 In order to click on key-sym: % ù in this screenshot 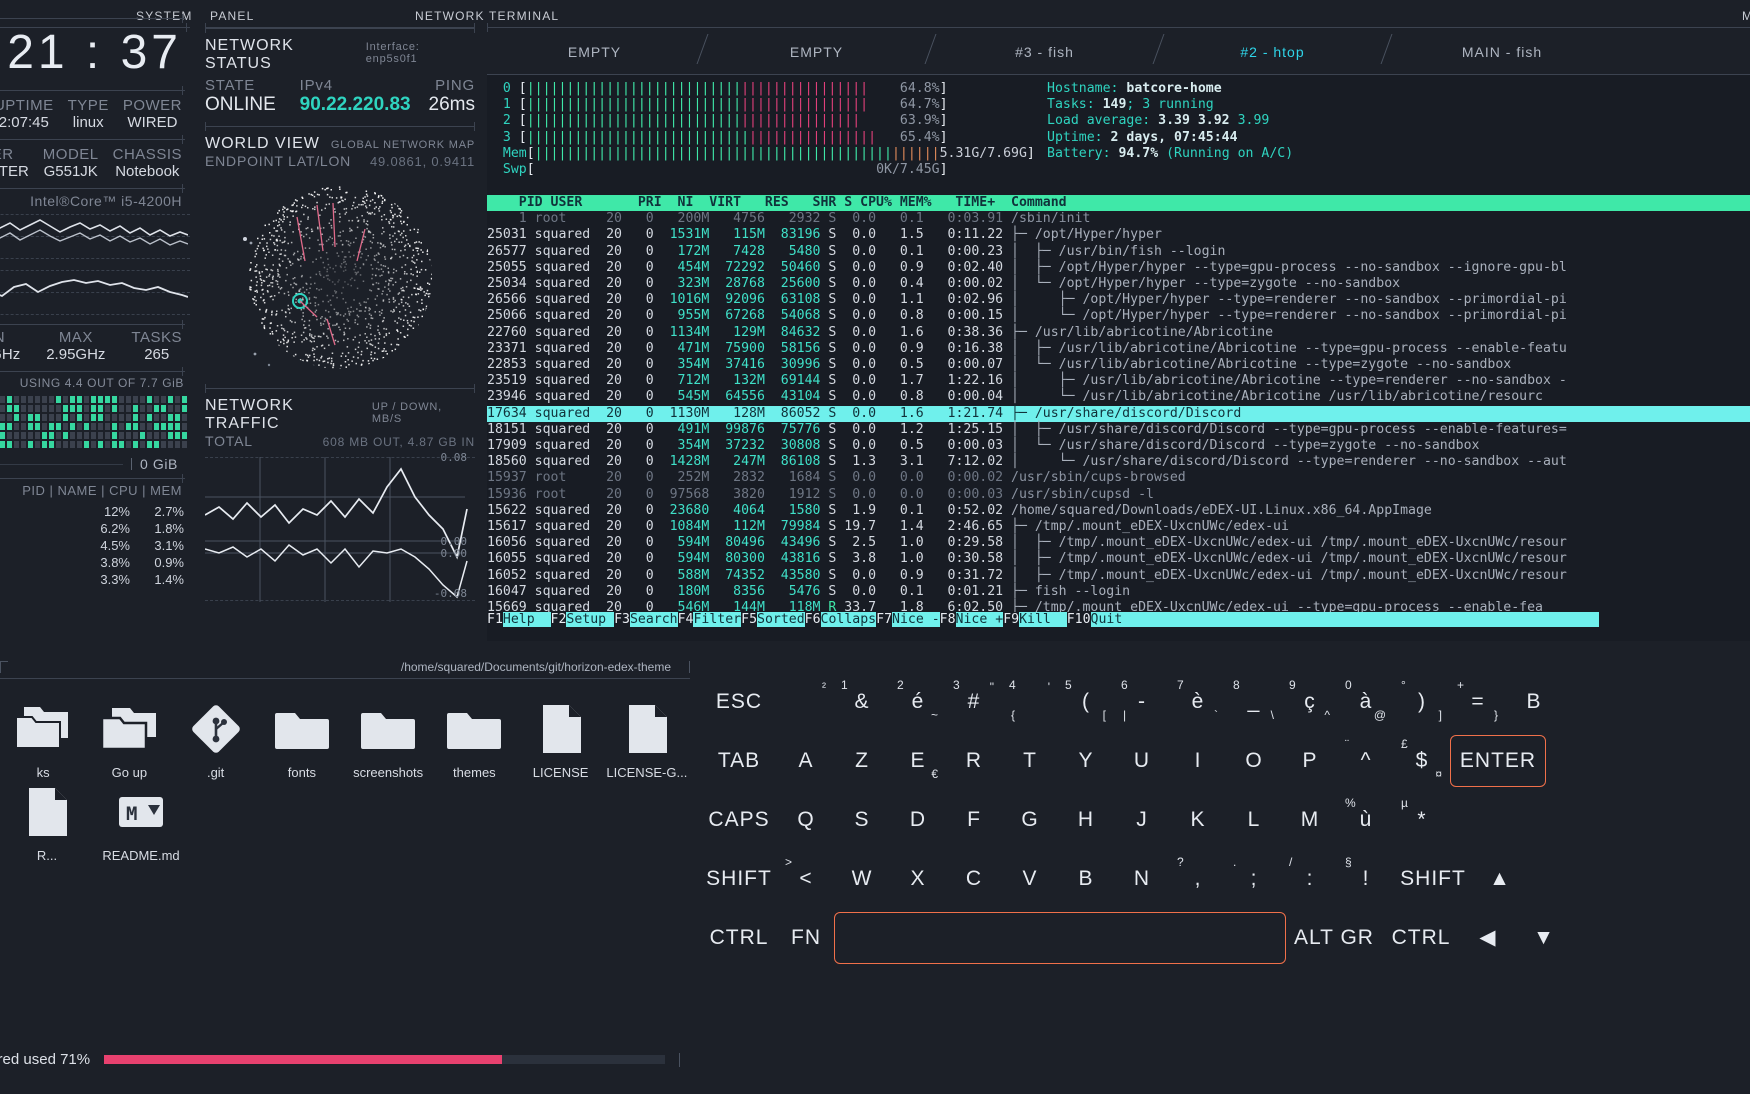, I will do `click(1366, 820)`.